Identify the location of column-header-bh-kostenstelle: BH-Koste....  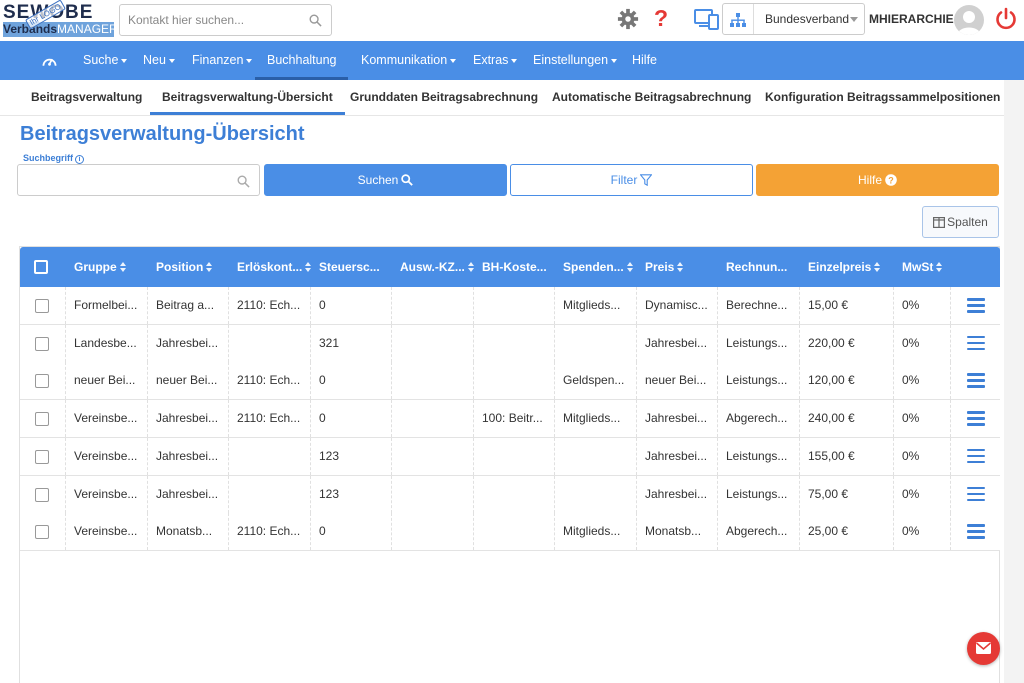
(514, 267).